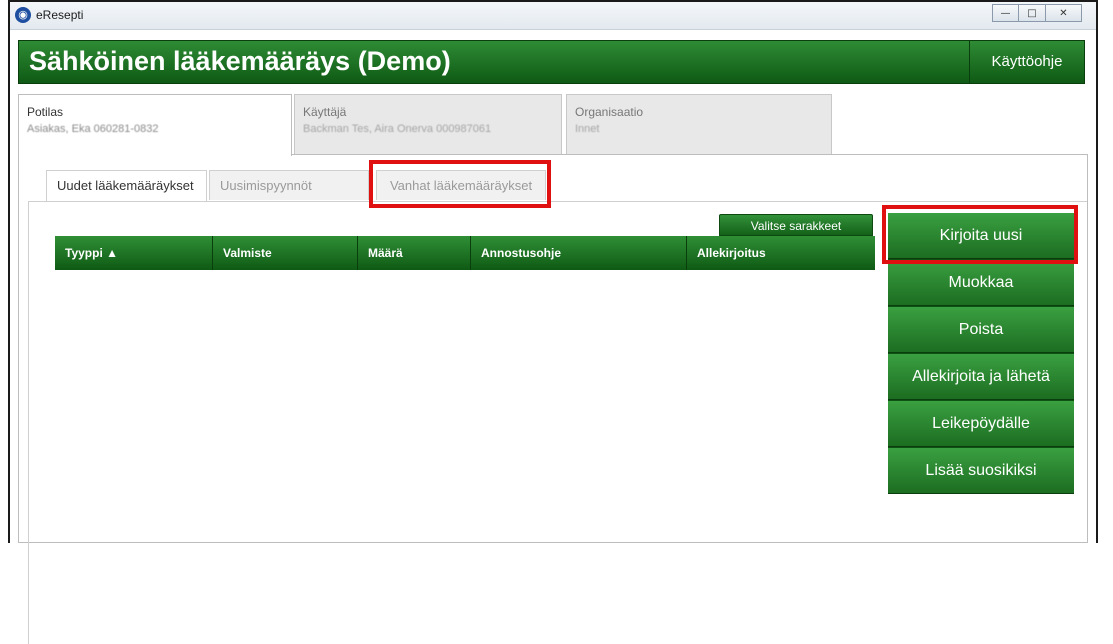 The width and height of the screenshot is (1113, 644). Describe the element at coordinates (134, 253) in the screenshot. I see `column-header-type: Tyyppi ▲` at that location.